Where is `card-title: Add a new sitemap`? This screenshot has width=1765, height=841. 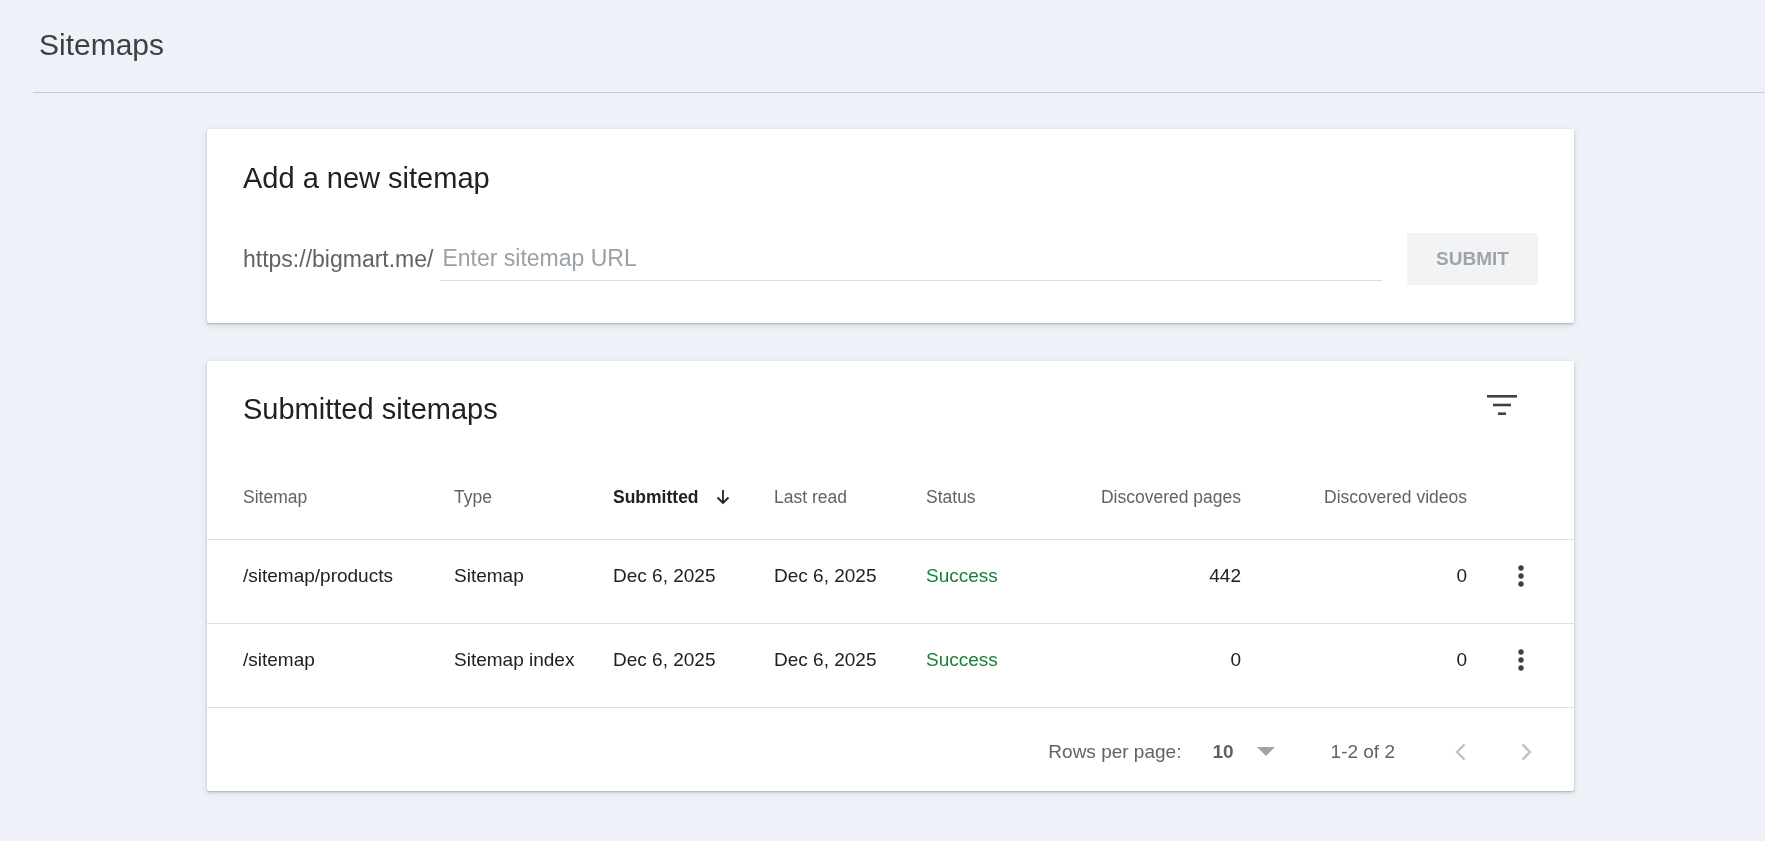
card-title: Add a new sitemap is located at coordinates (366, 178).